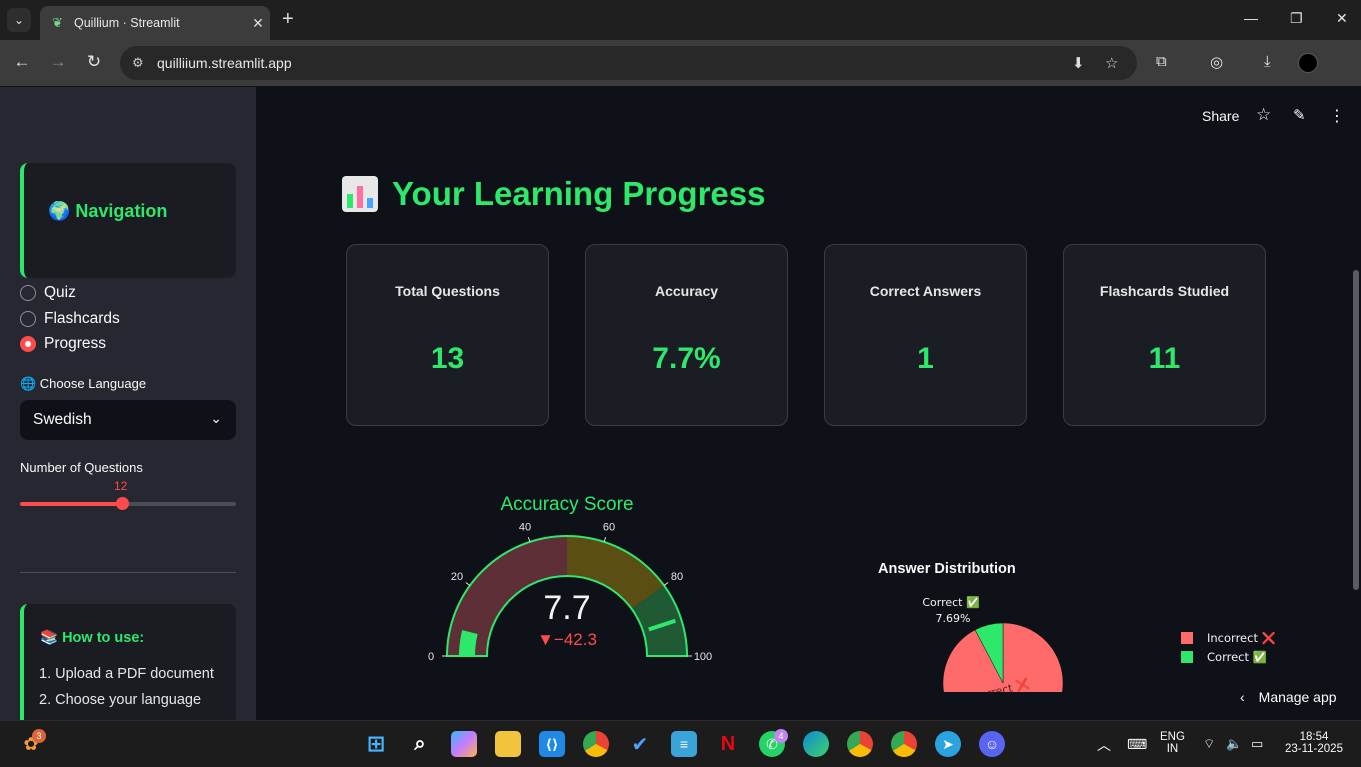 The image size is (1361, 767). What do you see at coordinates (138, 63) in the screenshot?
I see `site-info-icon: ⚙` at bounding box center [138, 63].